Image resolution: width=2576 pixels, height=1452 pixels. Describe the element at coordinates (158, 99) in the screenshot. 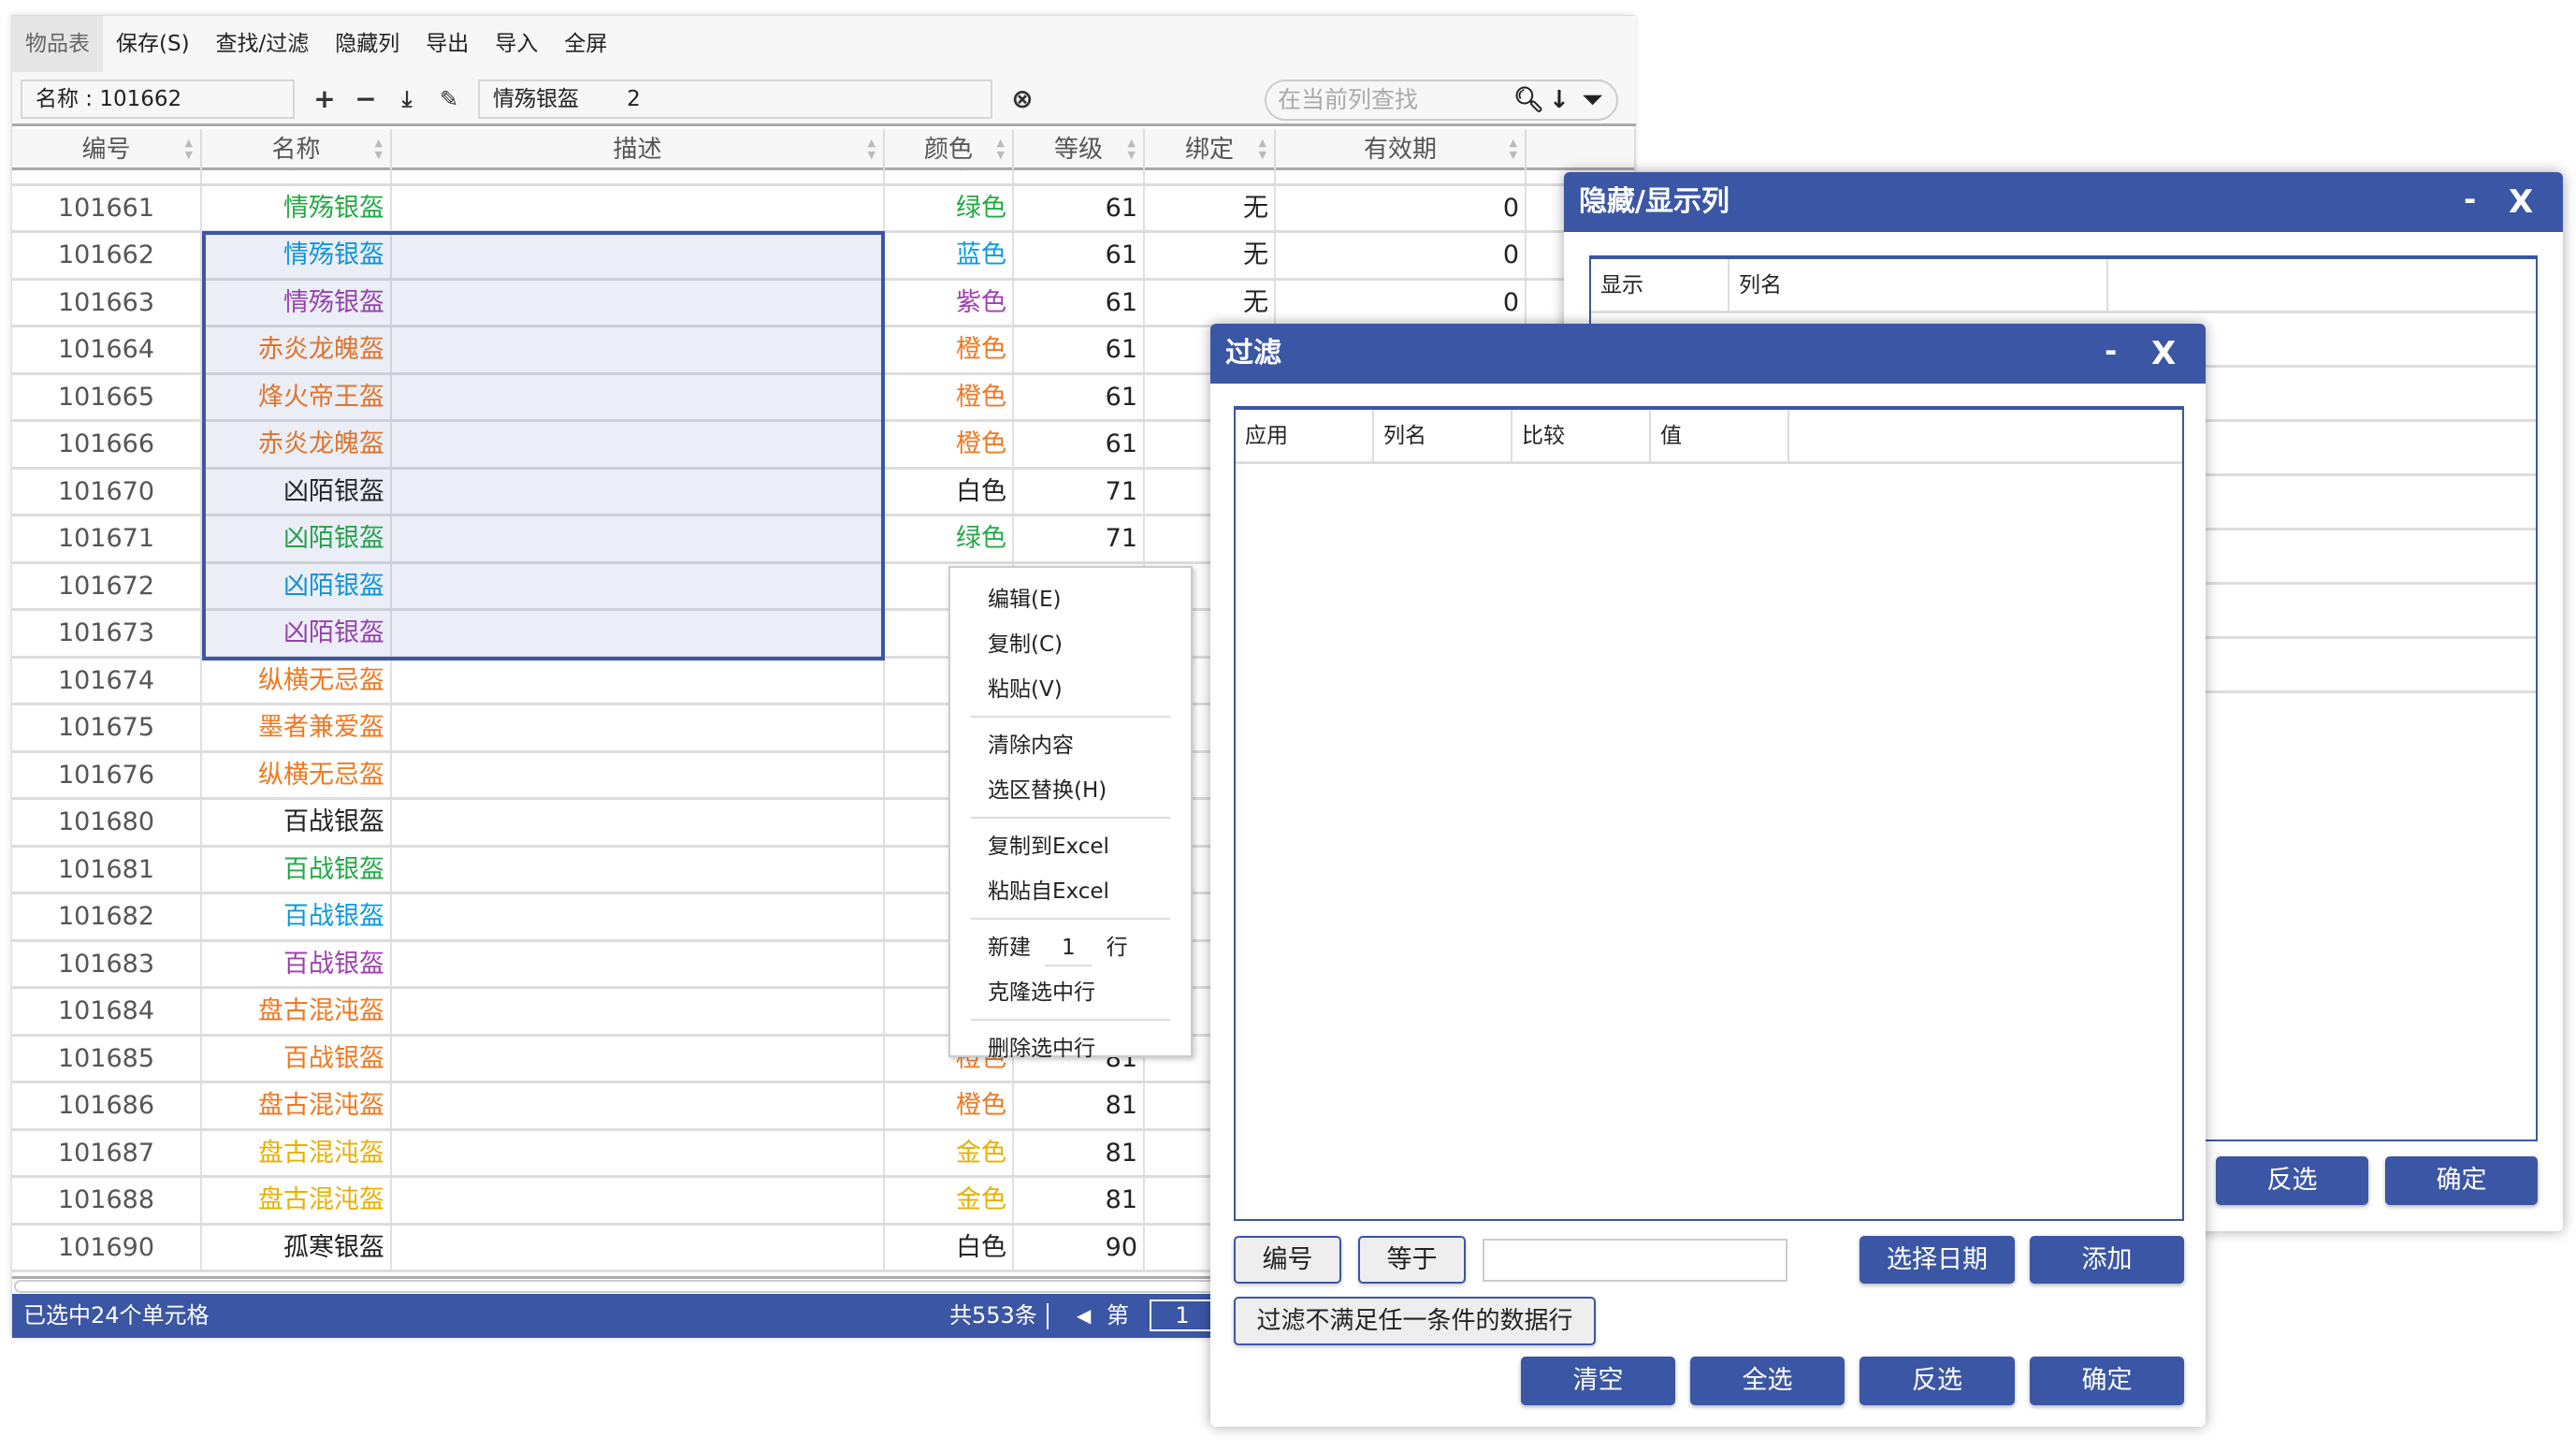

I see `cell-reference-field: 名称 : 101662` at that location.